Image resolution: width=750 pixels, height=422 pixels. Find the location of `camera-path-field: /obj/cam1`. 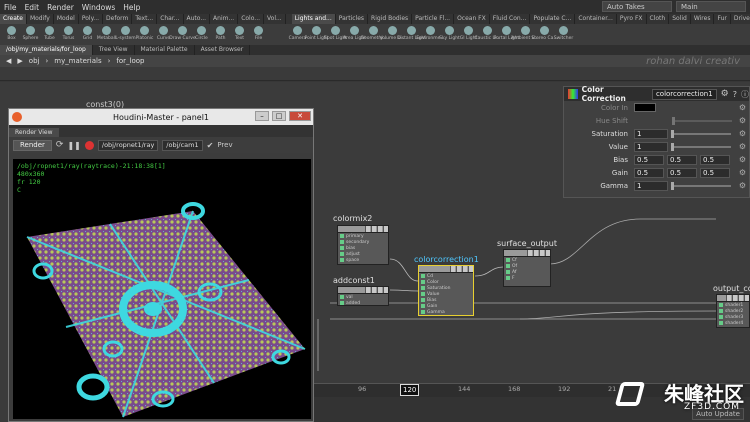

camera-path-field: /obj/cam1 is located at coordinates (182, 145).